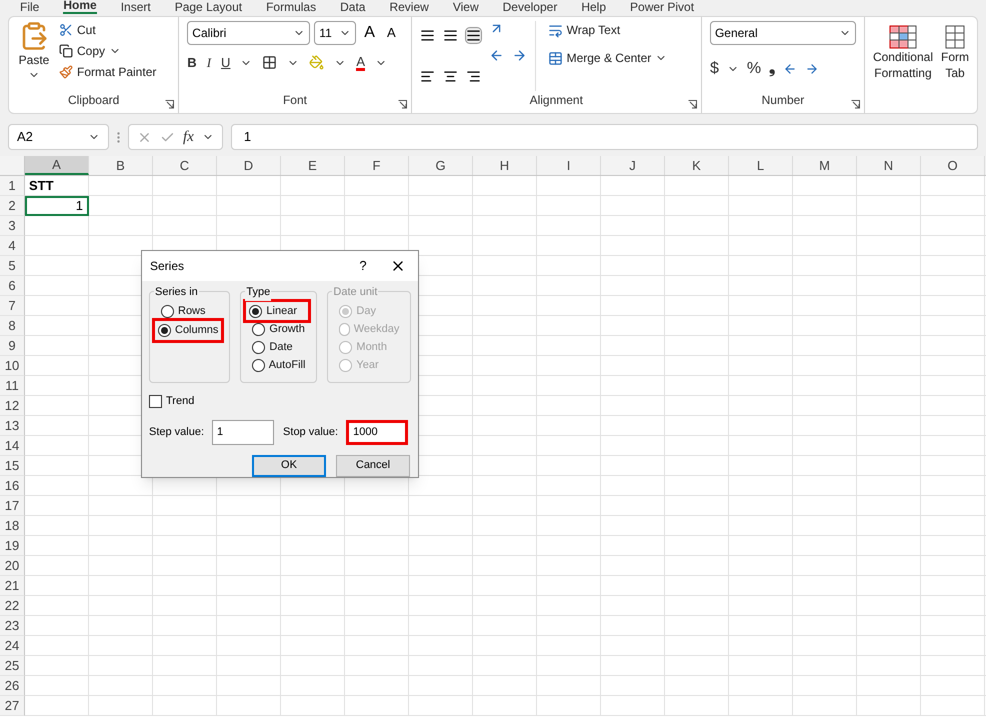  Describe the element at coordinates (12, 586) in the screenshot. I see `row-header: 21` at that location.